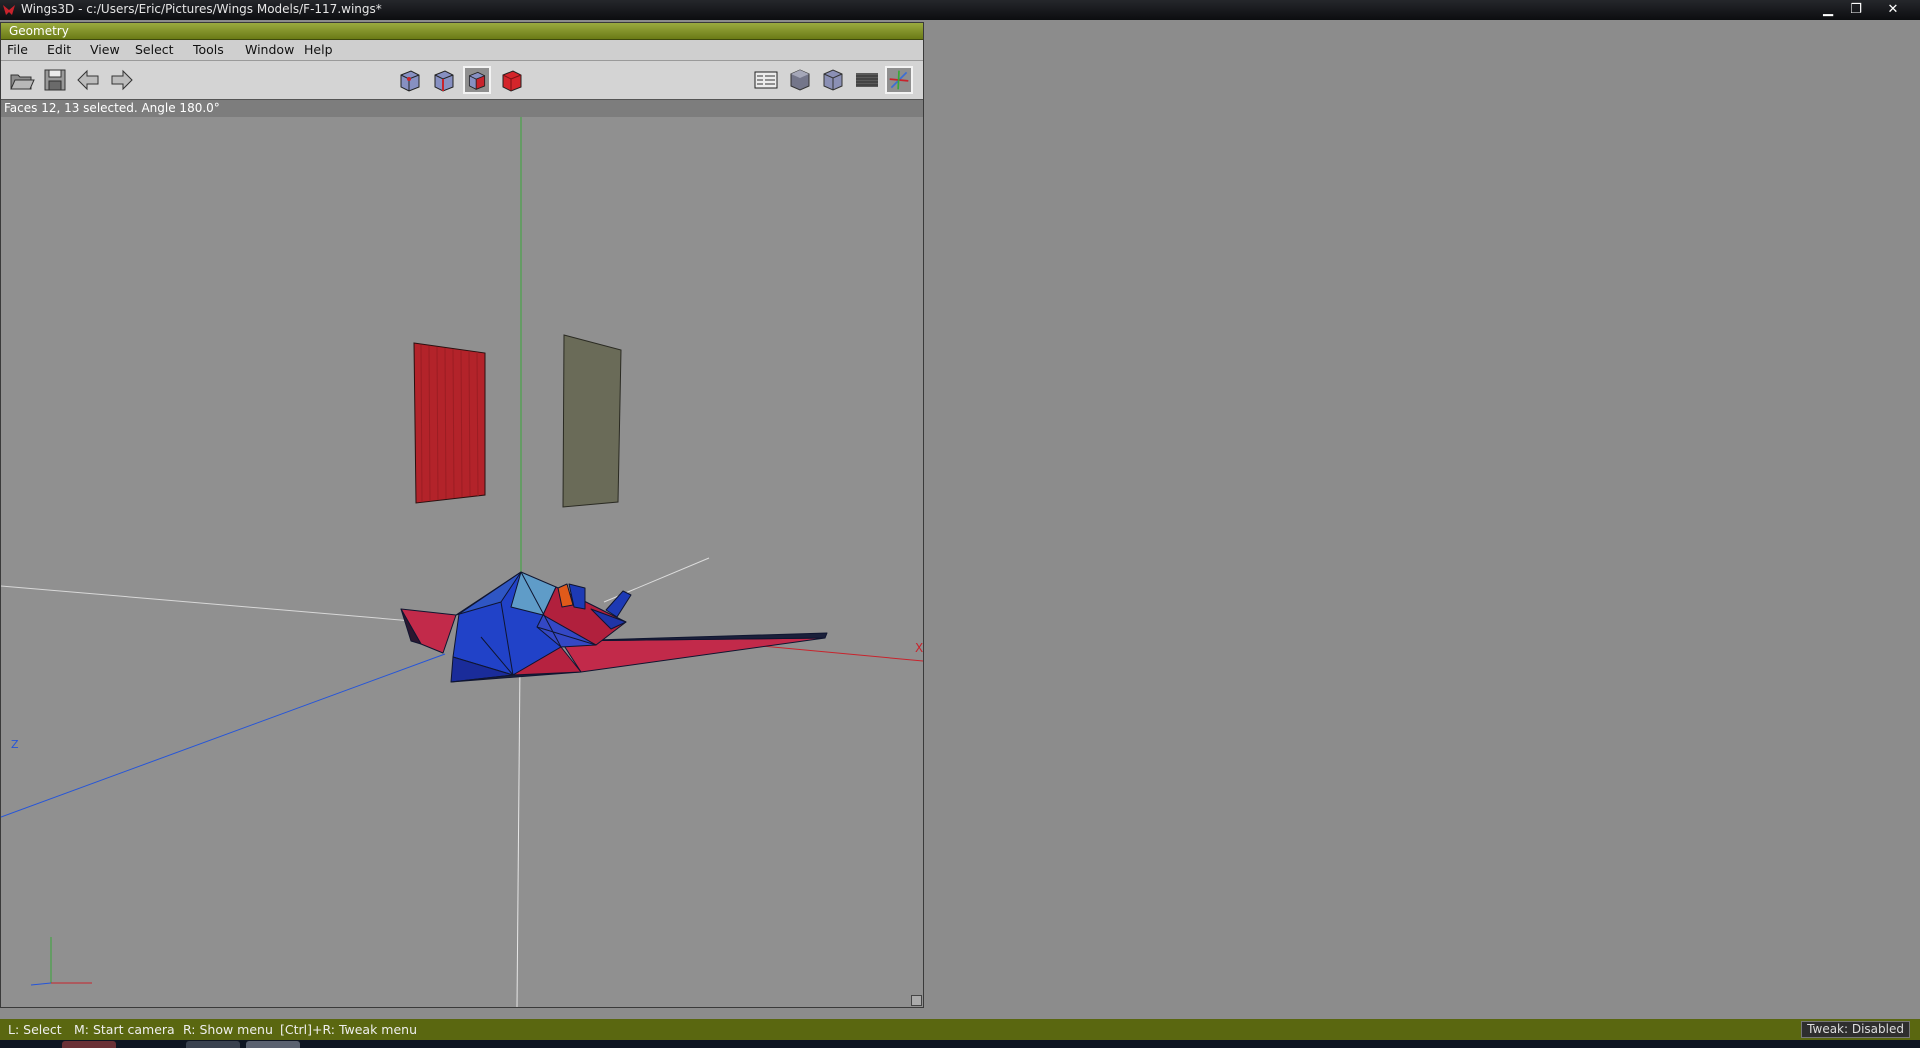 The image size is (1920, 1048). Describe the element at coordinates (614, 627) in the screenshot. I see `f117-model` at that location.